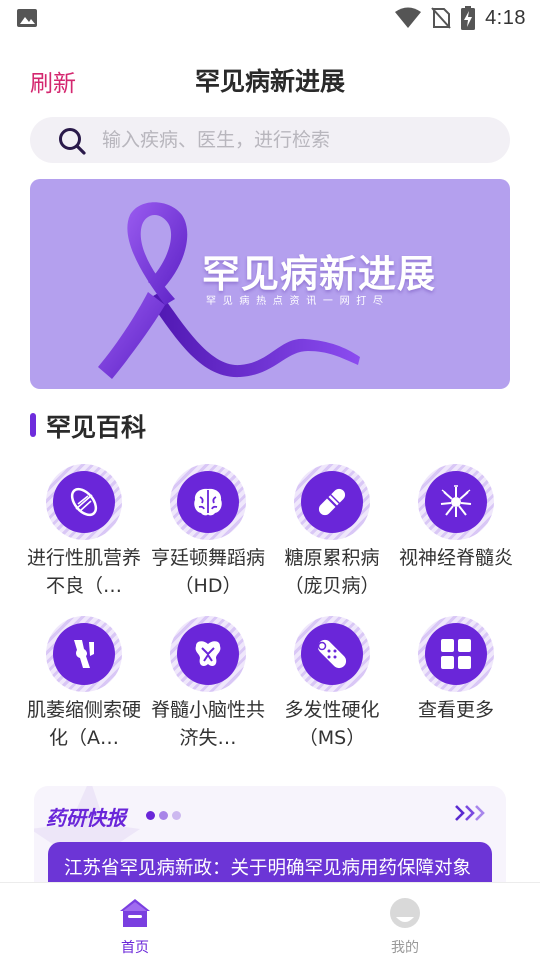 The width and height of the screenshot is (540, 960). I want to click on joint-icon, so click(84, 654).